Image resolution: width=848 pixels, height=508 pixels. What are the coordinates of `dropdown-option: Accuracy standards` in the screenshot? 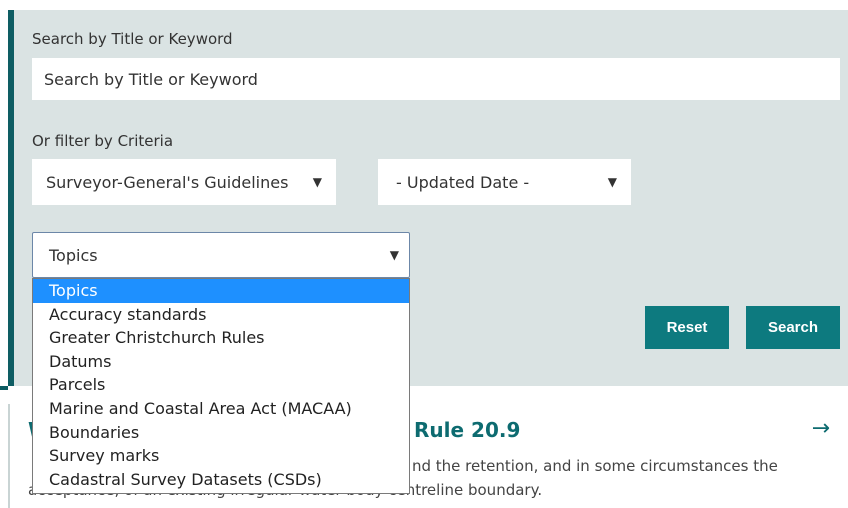 It's located at (221, 315).